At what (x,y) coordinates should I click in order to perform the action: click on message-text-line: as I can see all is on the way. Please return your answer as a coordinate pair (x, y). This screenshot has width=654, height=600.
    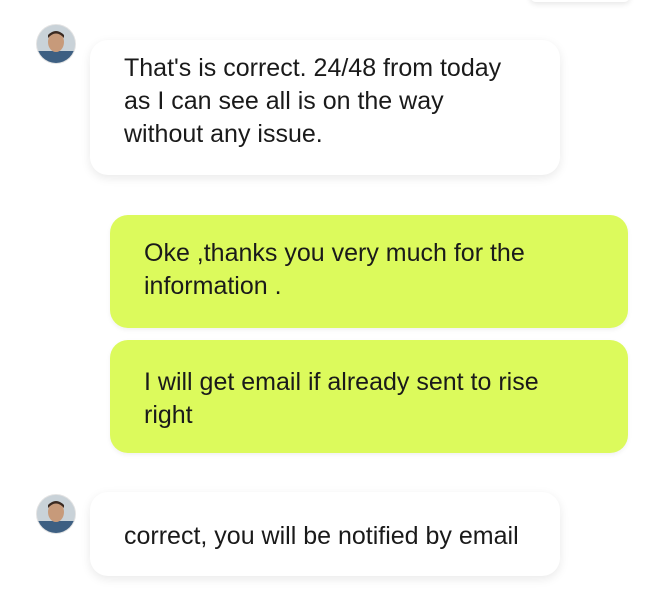
    Looking at the image, I should click on (284, 101).